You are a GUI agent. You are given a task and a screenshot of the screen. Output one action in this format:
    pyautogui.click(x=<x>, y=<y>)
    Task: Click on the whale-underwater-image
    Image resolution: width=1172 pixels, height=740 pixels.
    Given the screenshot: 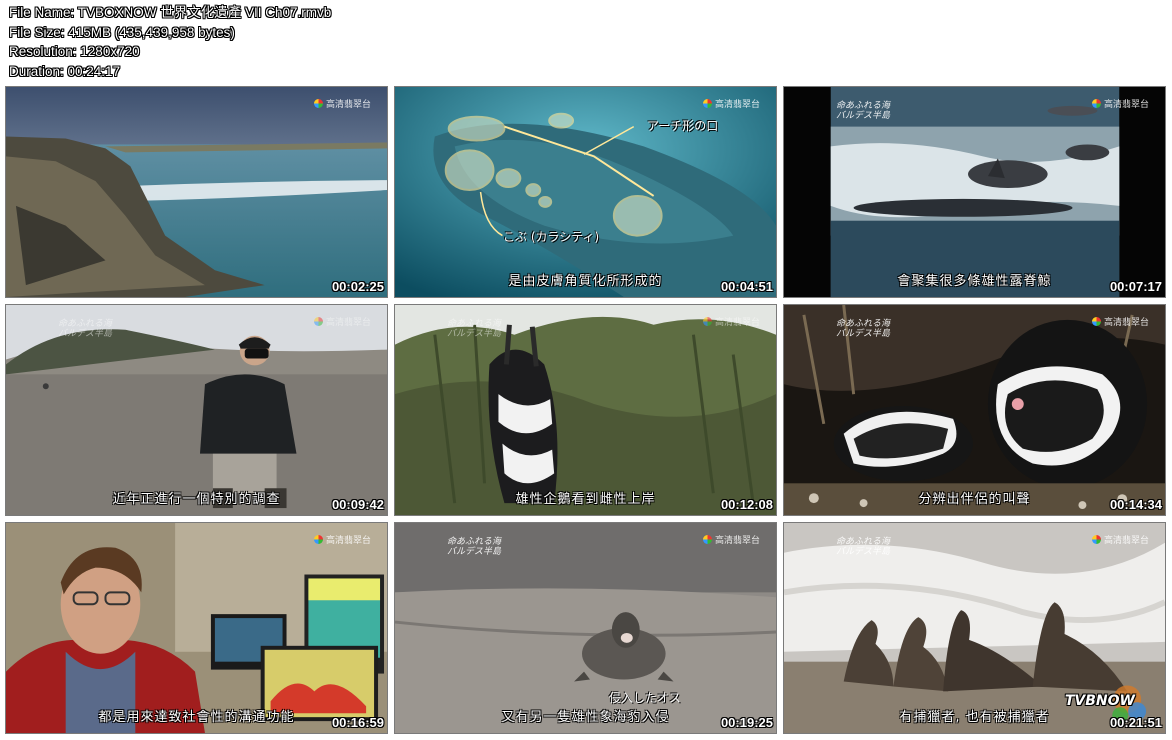 What is the action you would take?
    pyautogui.click(x=585, y=192)
    